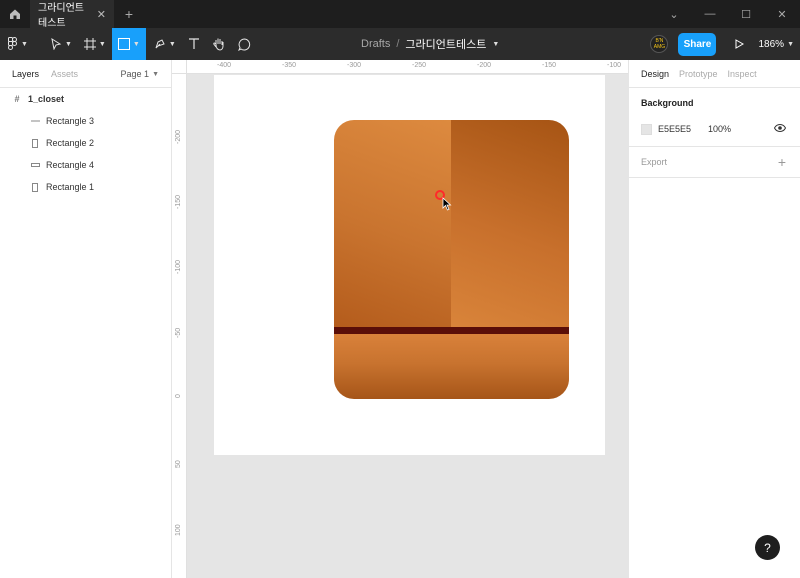 The width and height of the screenshot is (800, 578). I want to click on layer-rectangle-3: Rectangle 3, so click(85, 121).